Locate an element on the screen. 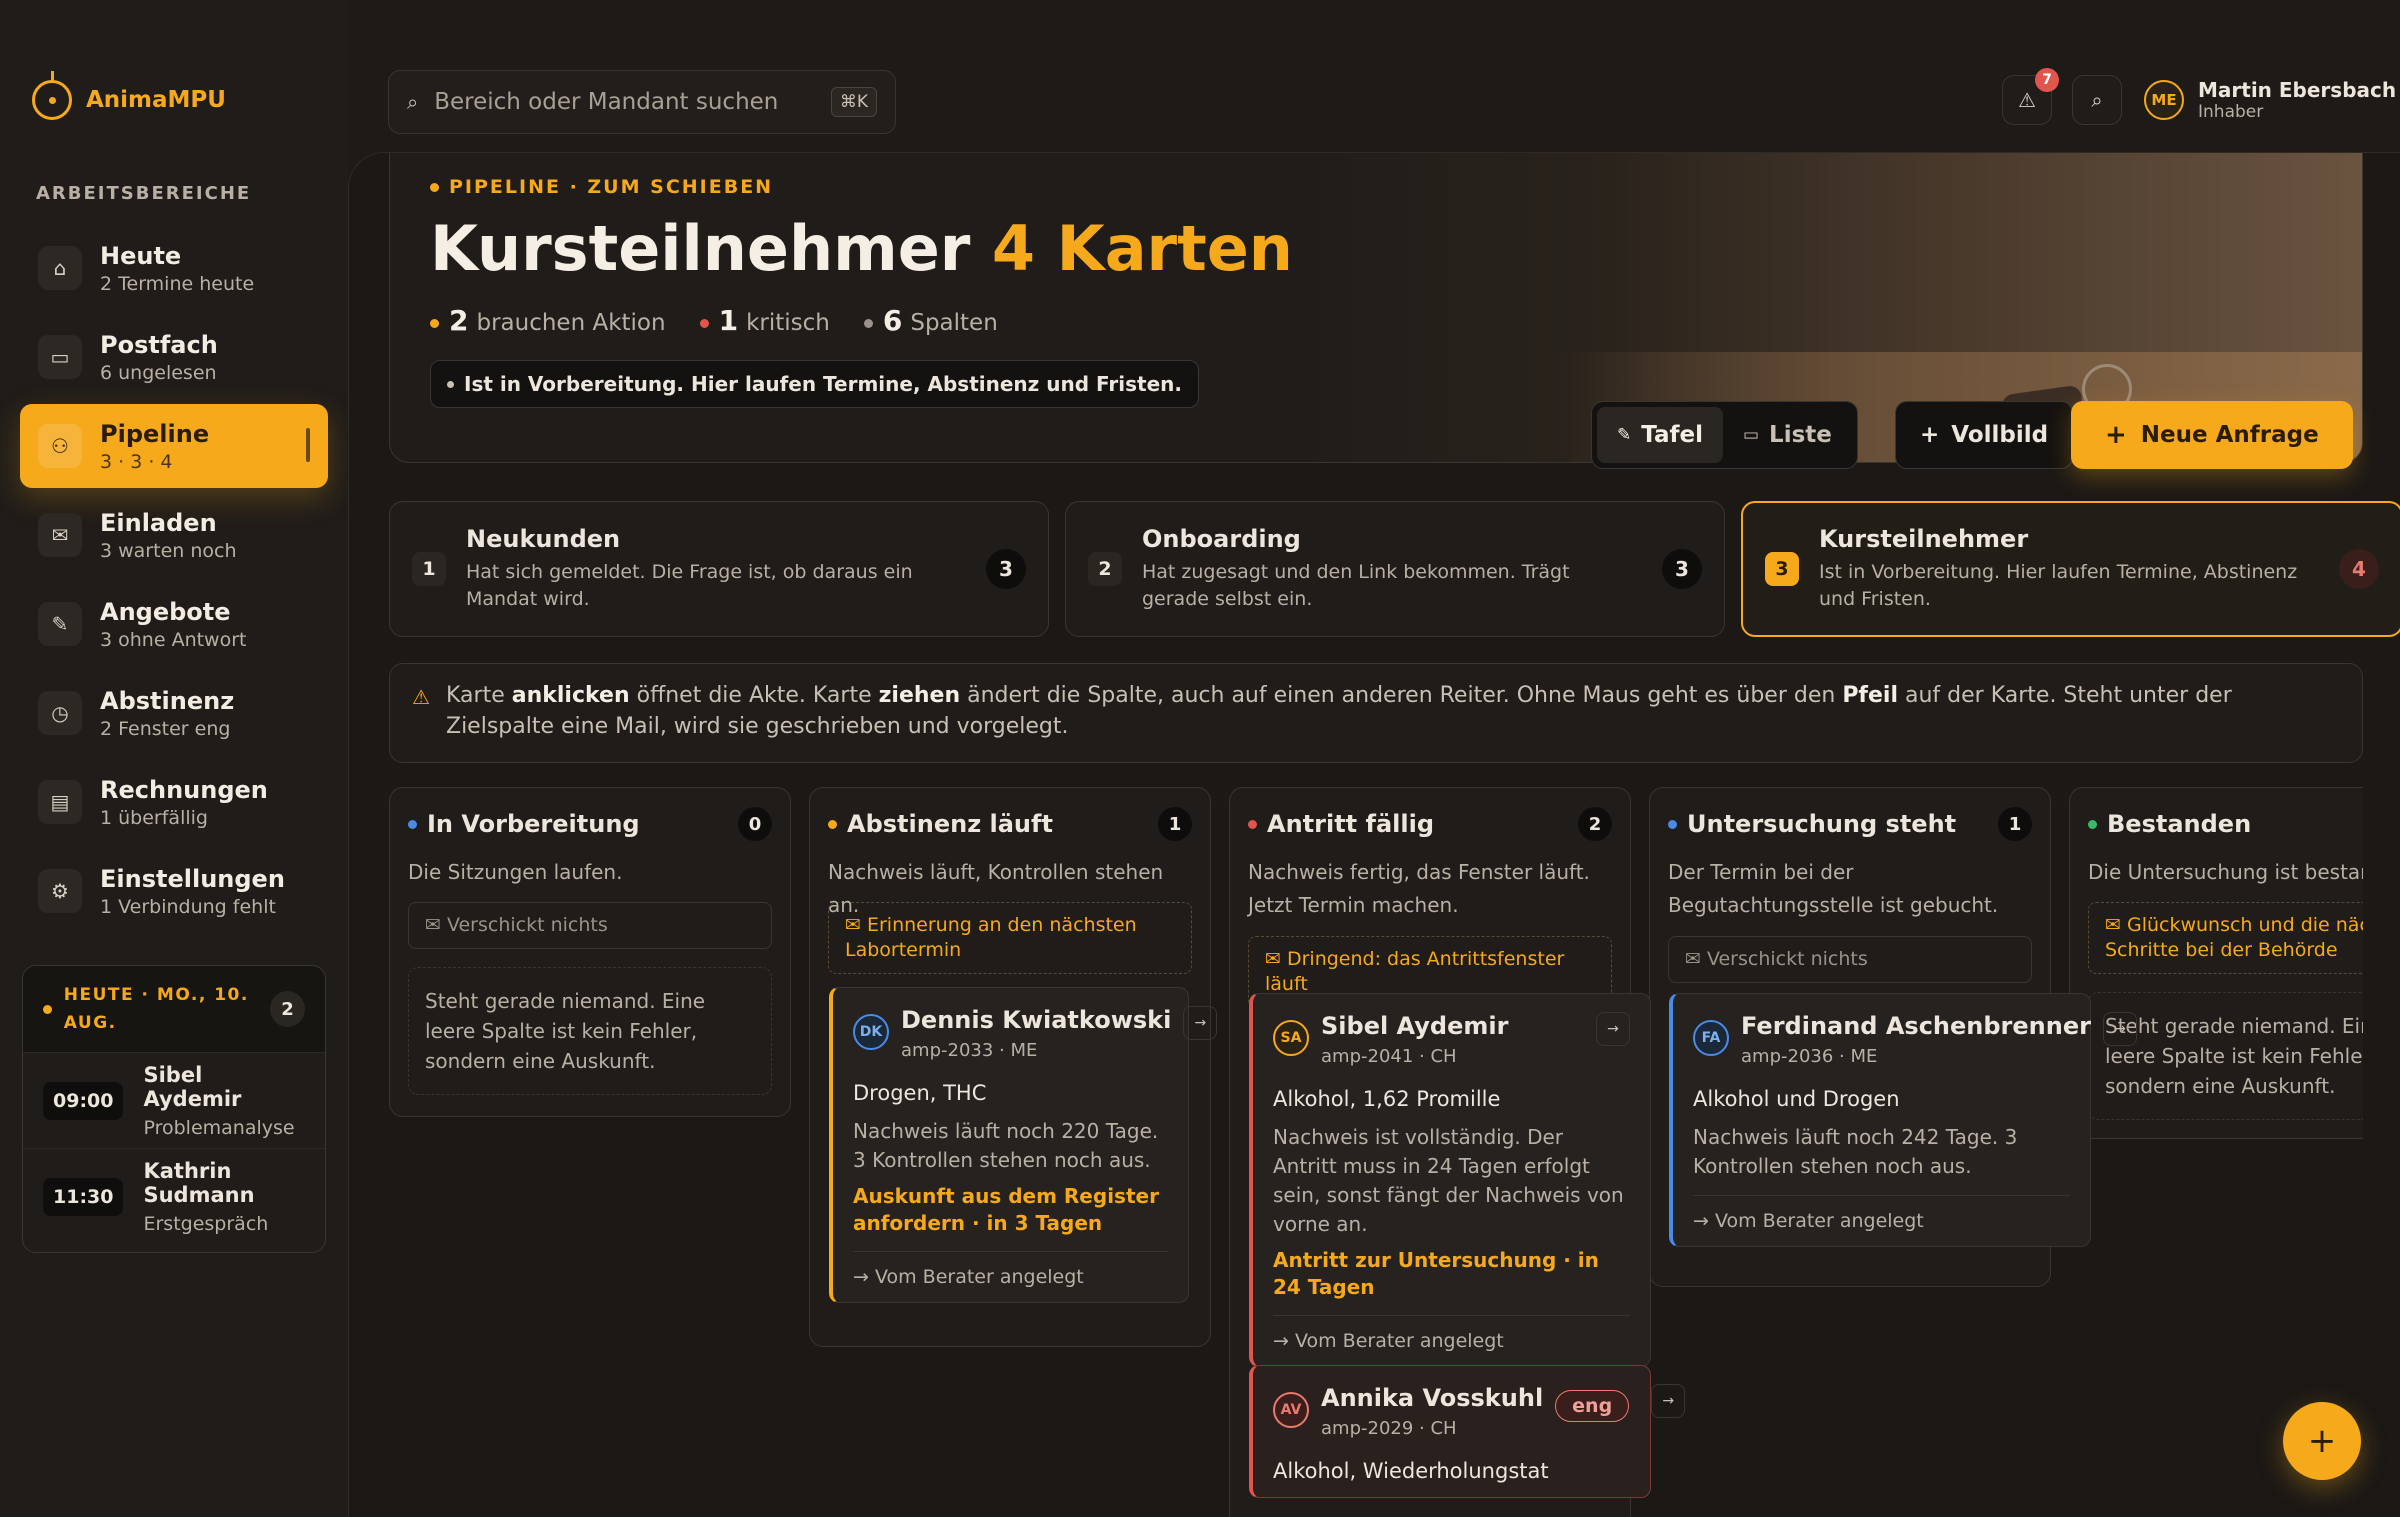  inbox-icon: ▭ is located at coordinates (60, 357).